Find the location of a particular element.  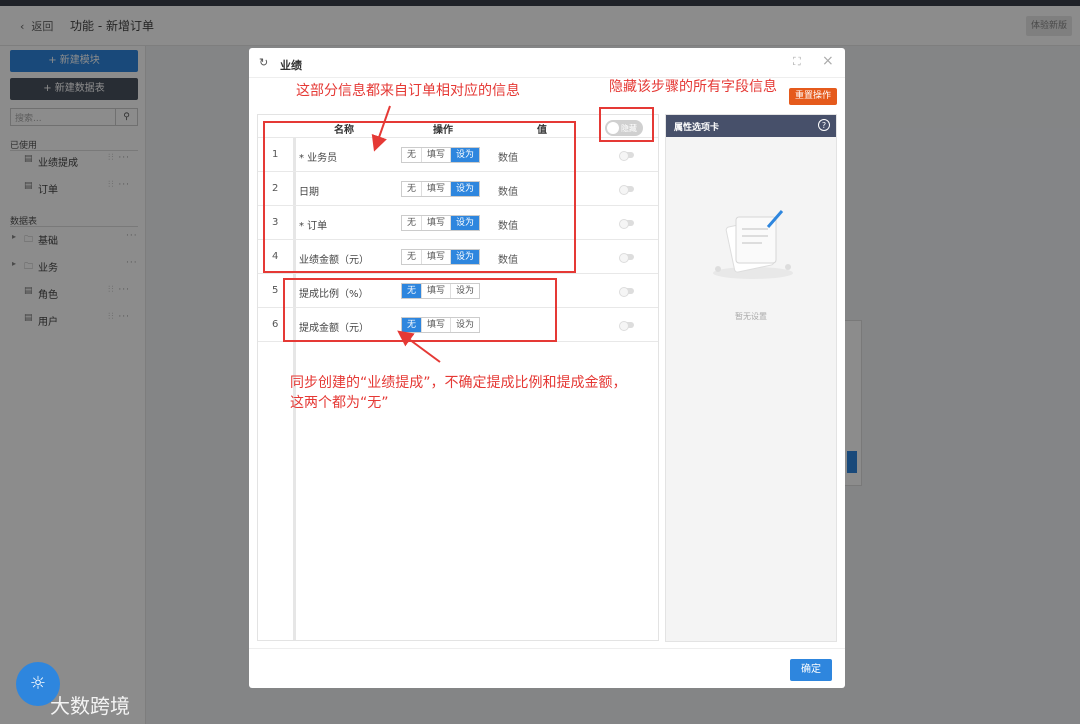

annotation-hide-note: 隐藏该步骤的所有字段信息 is located at coordinates (693, 87).